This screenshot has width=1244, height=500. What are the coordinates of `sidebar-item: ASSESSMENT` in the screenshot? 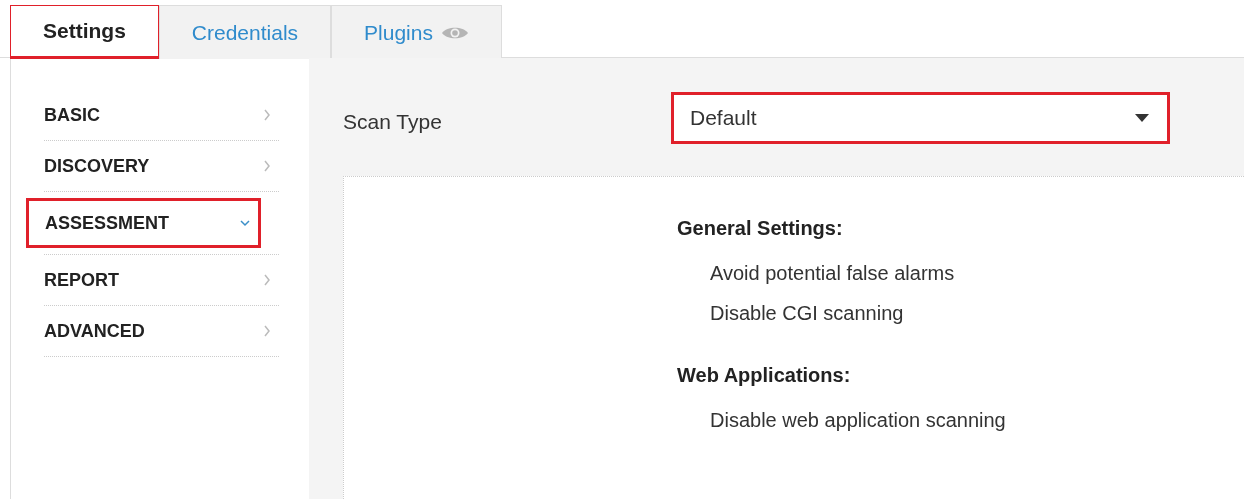 It's located at (143, 223).